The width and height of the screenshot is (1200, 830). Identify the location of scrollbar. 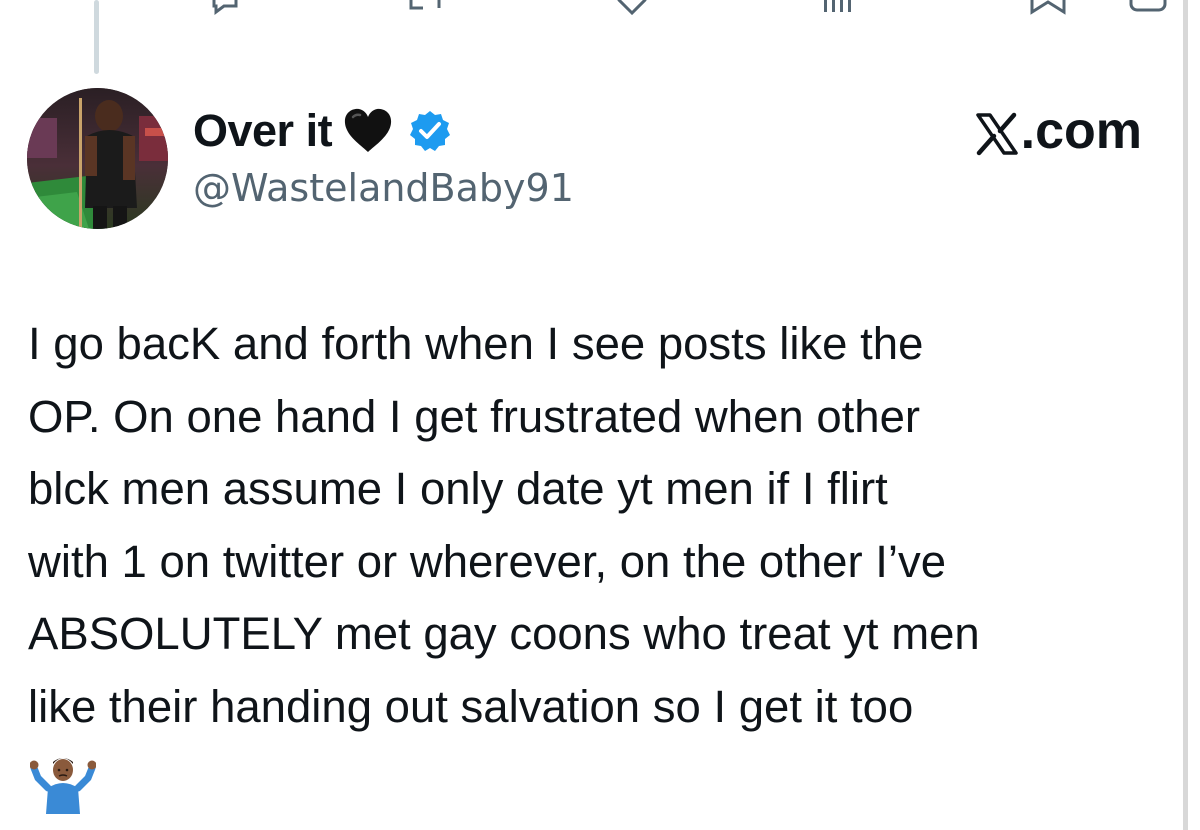
(1185, 415).